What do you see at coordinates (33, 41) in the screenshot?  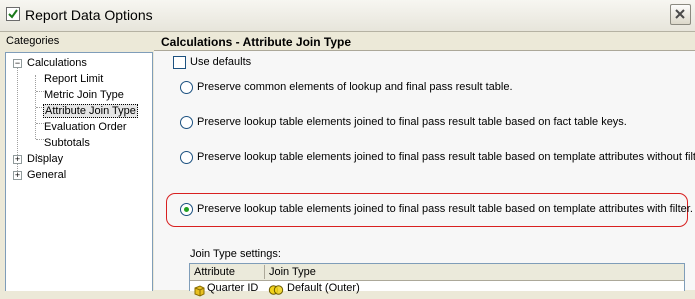 I see `categories-label: Categories` at bounding box center [33, 41].